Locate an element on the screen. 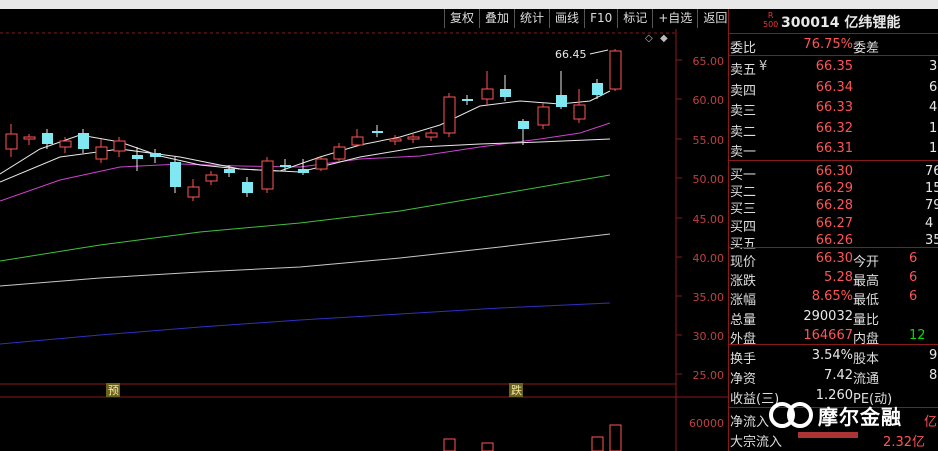  sell-price: 66.34 is located at coordinates (834, 87).